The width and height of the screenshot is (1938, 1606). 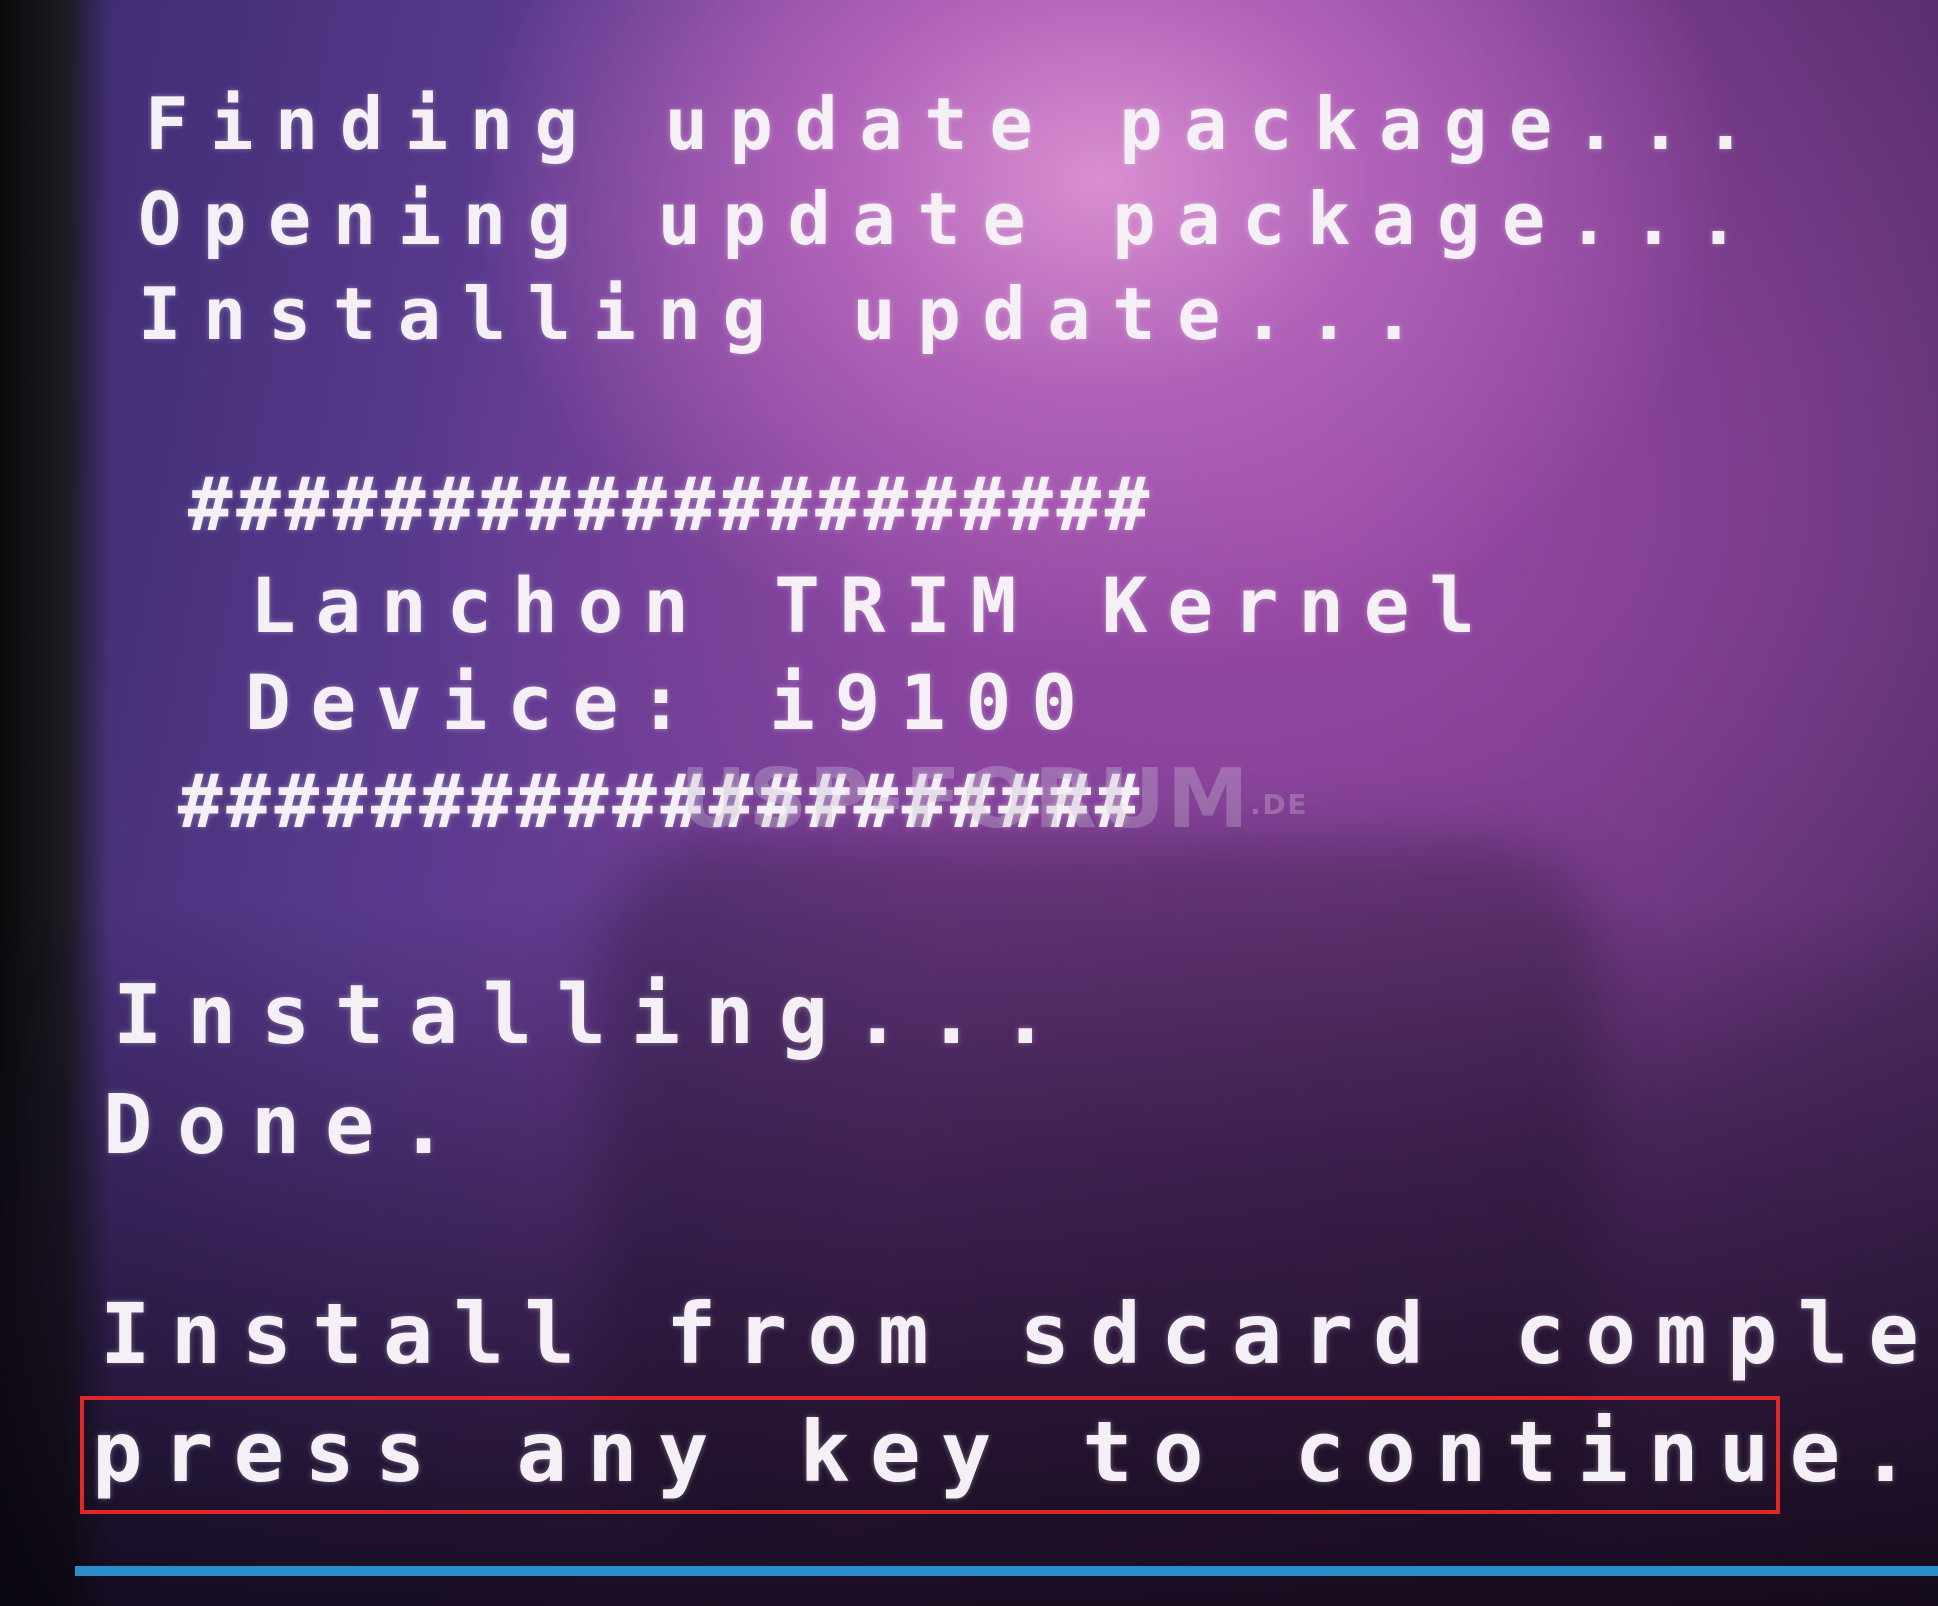 I want to click on banner-device: Device: i9100, so click(x=671, y=702).